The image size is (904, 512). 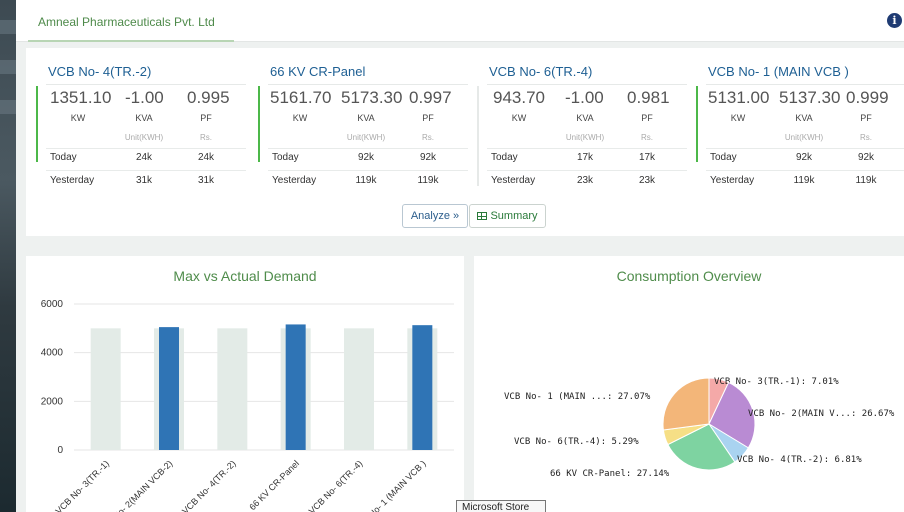 I want to click on today-kwh: 17k, so click(x=585, y=157).